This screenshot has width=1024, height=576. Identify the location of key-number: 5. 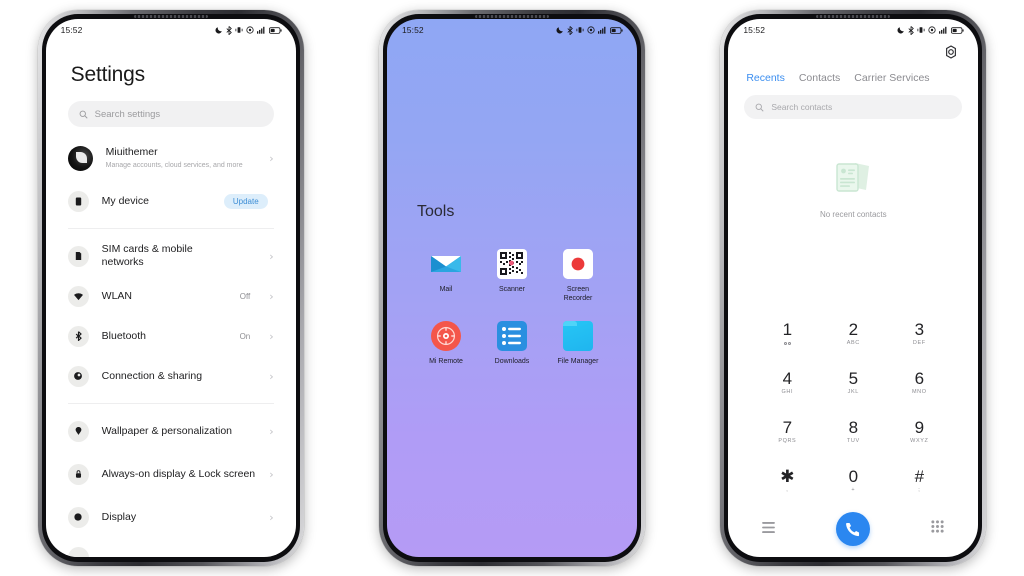
(853, 378).